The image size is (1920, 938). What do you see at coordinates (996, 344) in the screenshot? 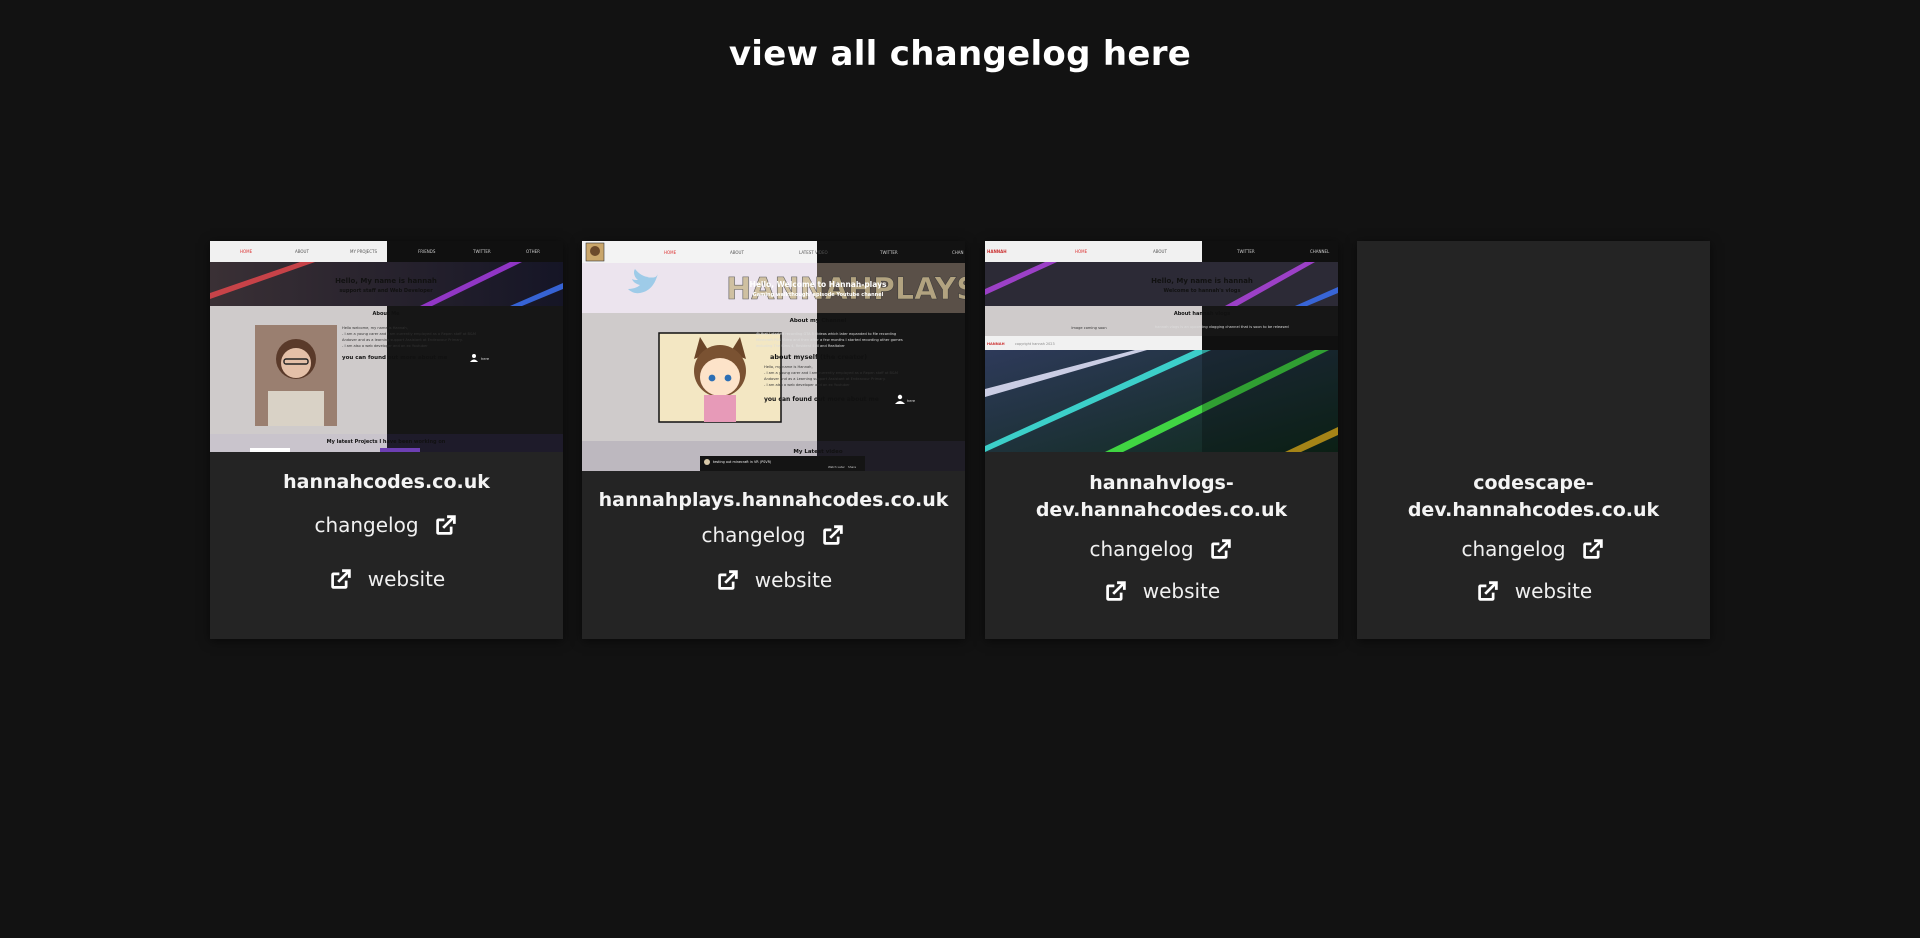
I see `preview-footer-brand: HANNAH` at bounding box center [996, 344].